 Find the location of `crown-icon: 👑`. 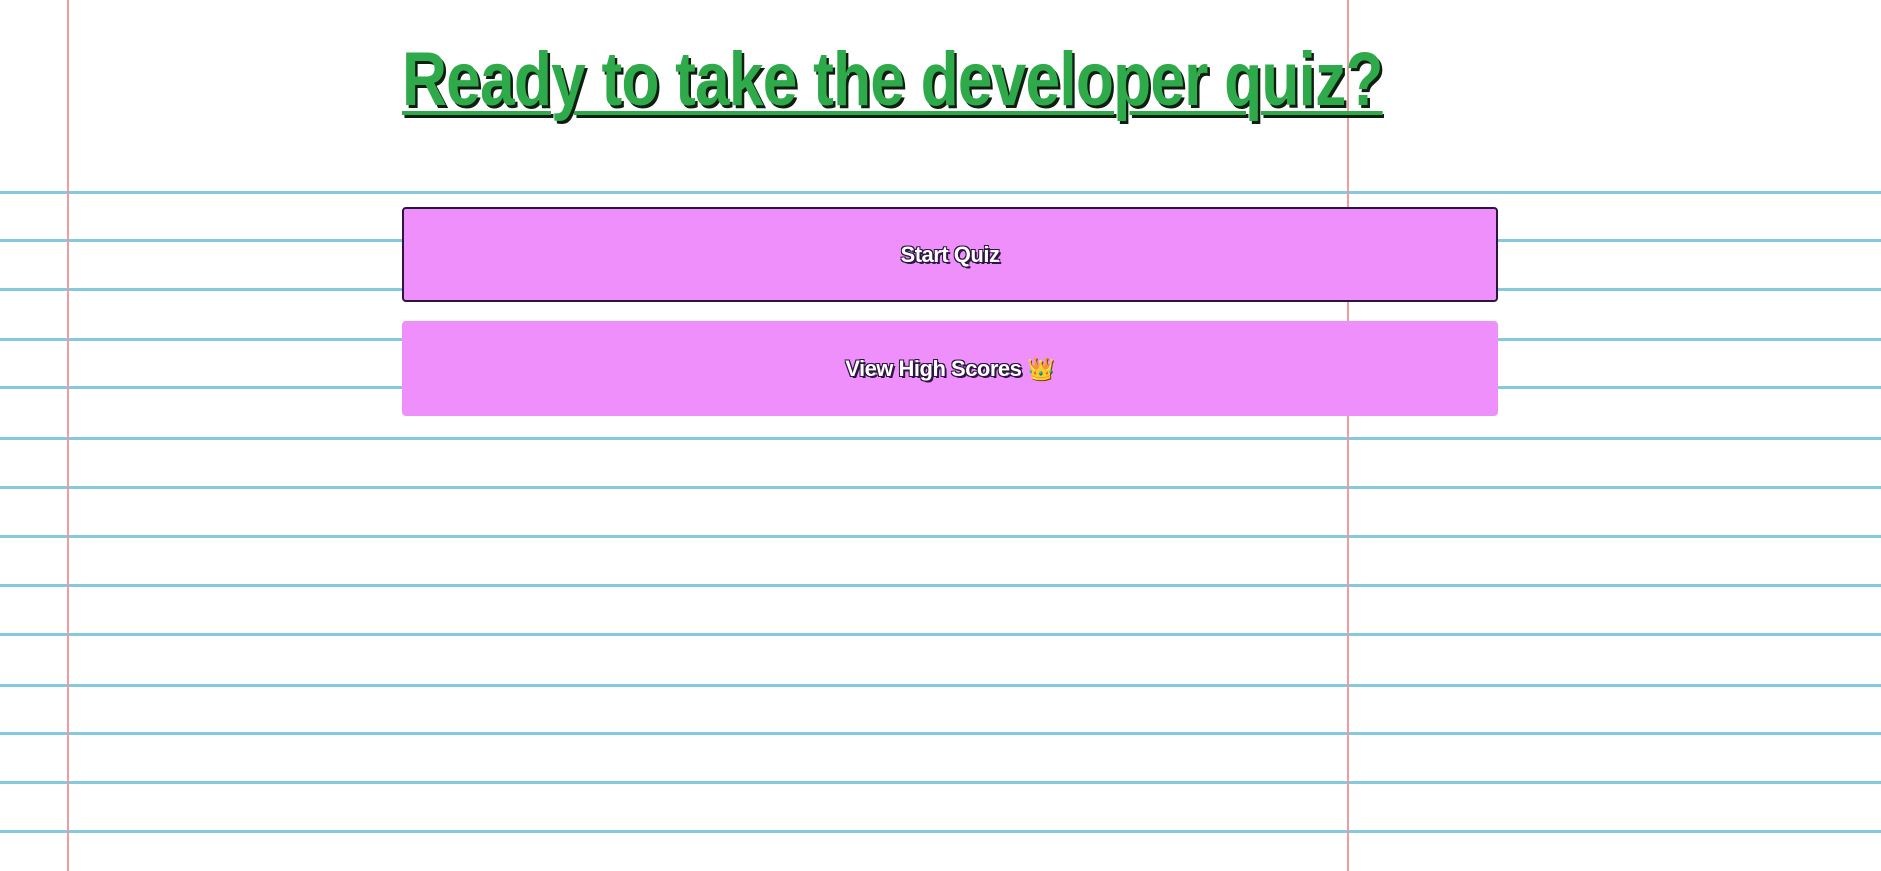

crown-icon: 👑 is located at coordinates (1041, 368).